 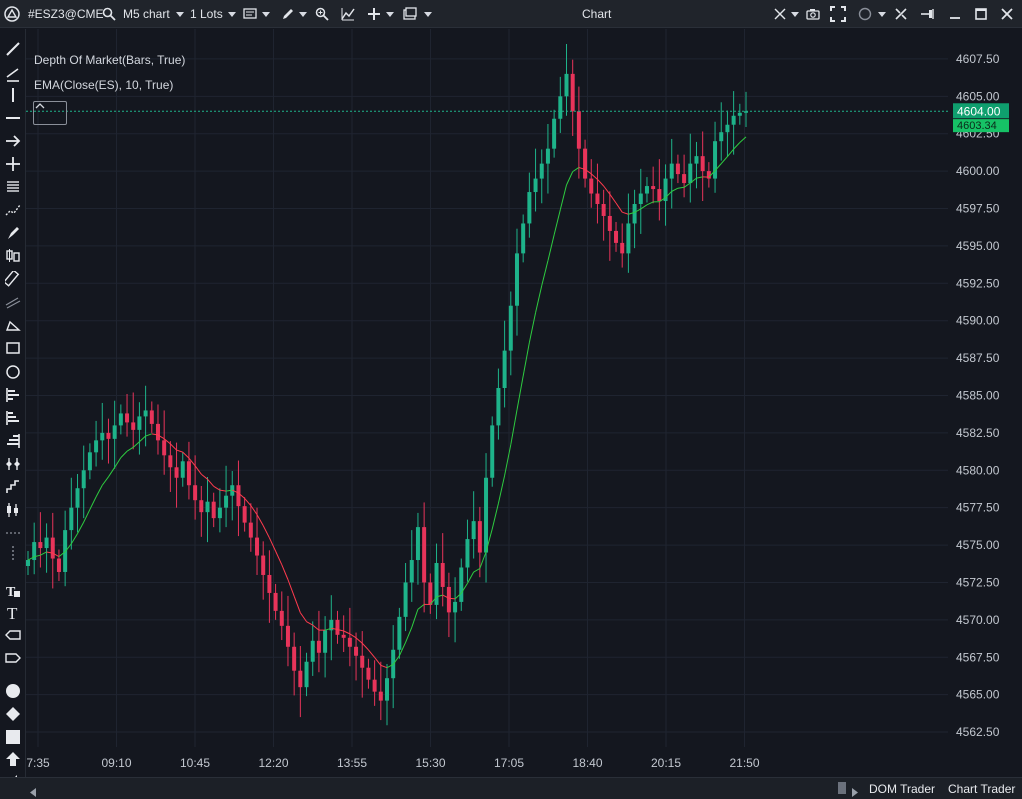 What do you see at coordinates (13, 591) in the screenshot?
I see `price-label-icon: T` at bounding box center [13, 591].